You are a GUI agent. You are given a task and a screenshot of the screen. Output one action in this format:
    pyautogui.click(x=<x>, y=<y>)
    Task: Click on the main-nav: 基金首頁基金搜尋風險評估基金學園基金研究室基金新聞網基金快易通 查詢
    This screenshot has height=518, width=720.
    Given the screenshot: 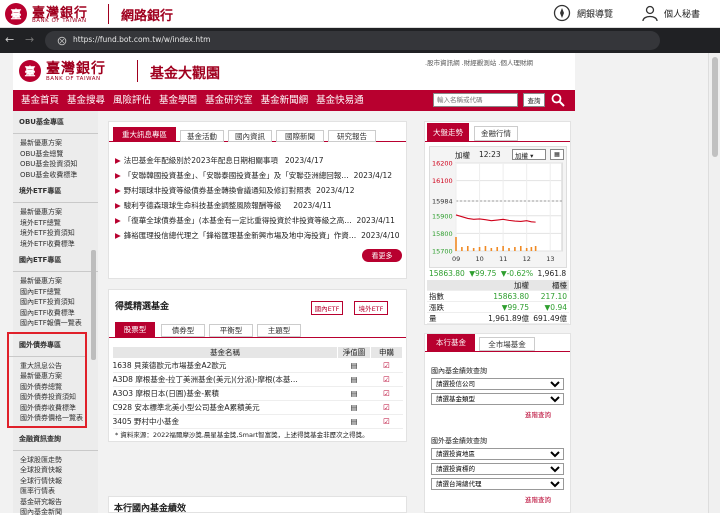 What is the action you would take?
    pyautogui.click(x=294, y=100)
    